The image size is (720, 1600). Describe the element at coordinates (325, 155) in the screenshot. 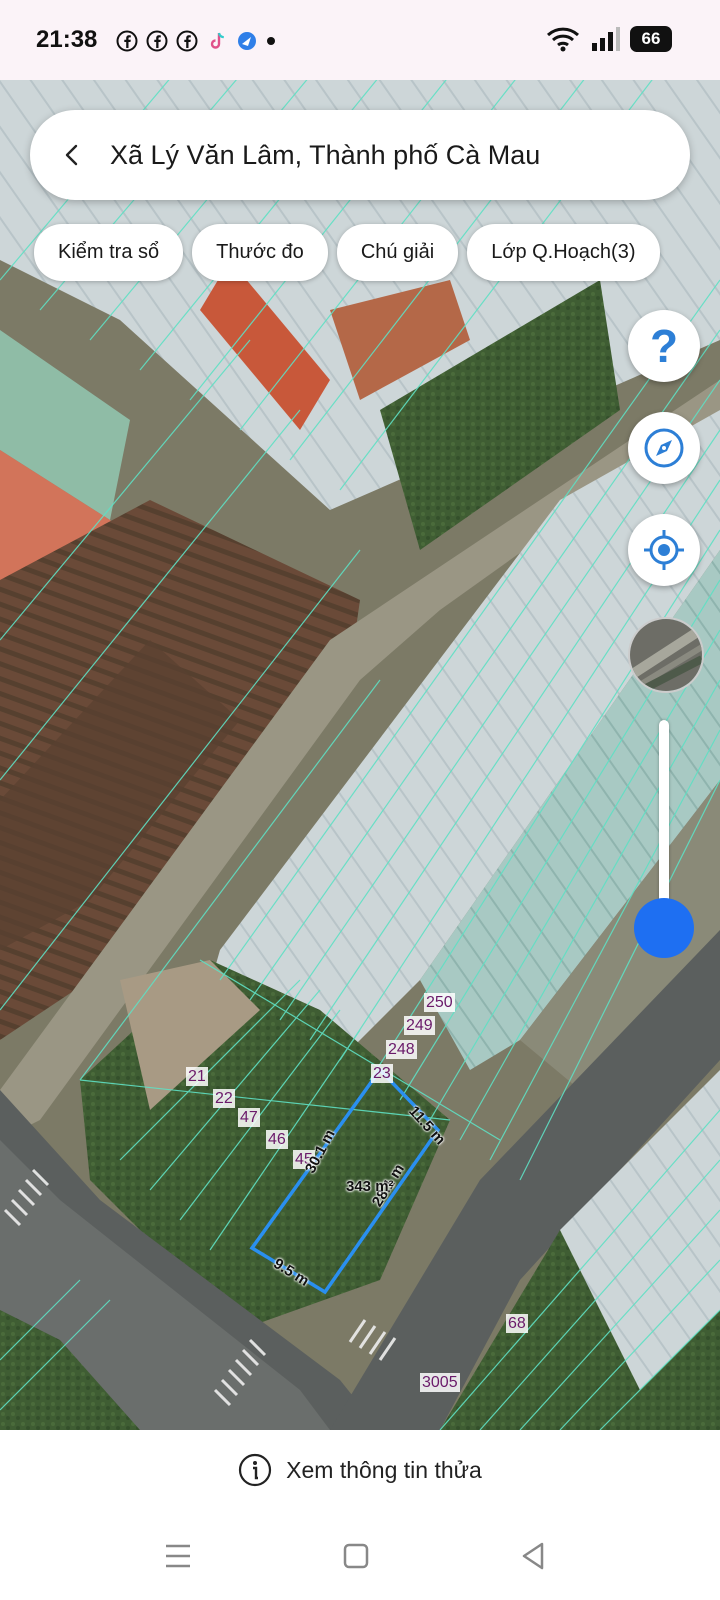

I see `location-title: Xã Lý Văn Lâm, Thành phố Cà Mau` at that location.